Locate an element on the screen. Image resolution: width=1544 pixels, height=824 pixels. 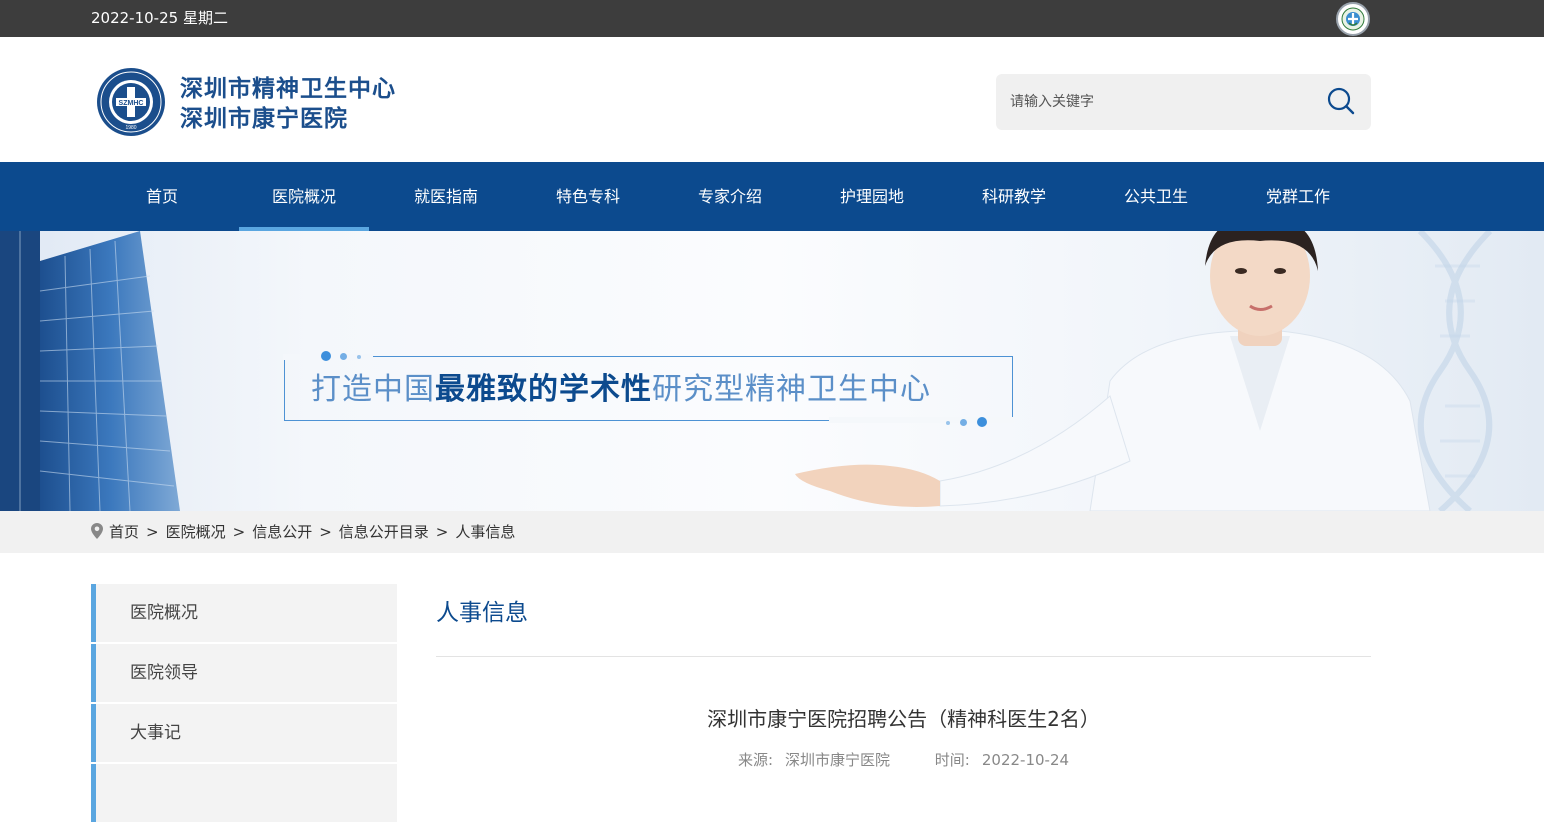
hospital-seal-logo: SZMHC 1980 is located at coordinates (131, 102).